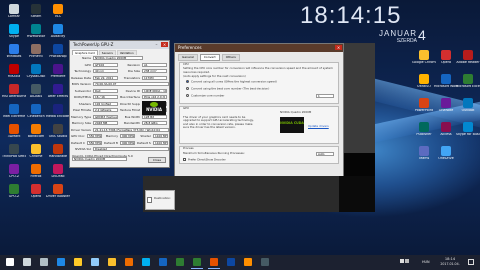 This screenshot has width=480, height=270. I want to click on desktop-icon: DVDFab, so click(58, 171).